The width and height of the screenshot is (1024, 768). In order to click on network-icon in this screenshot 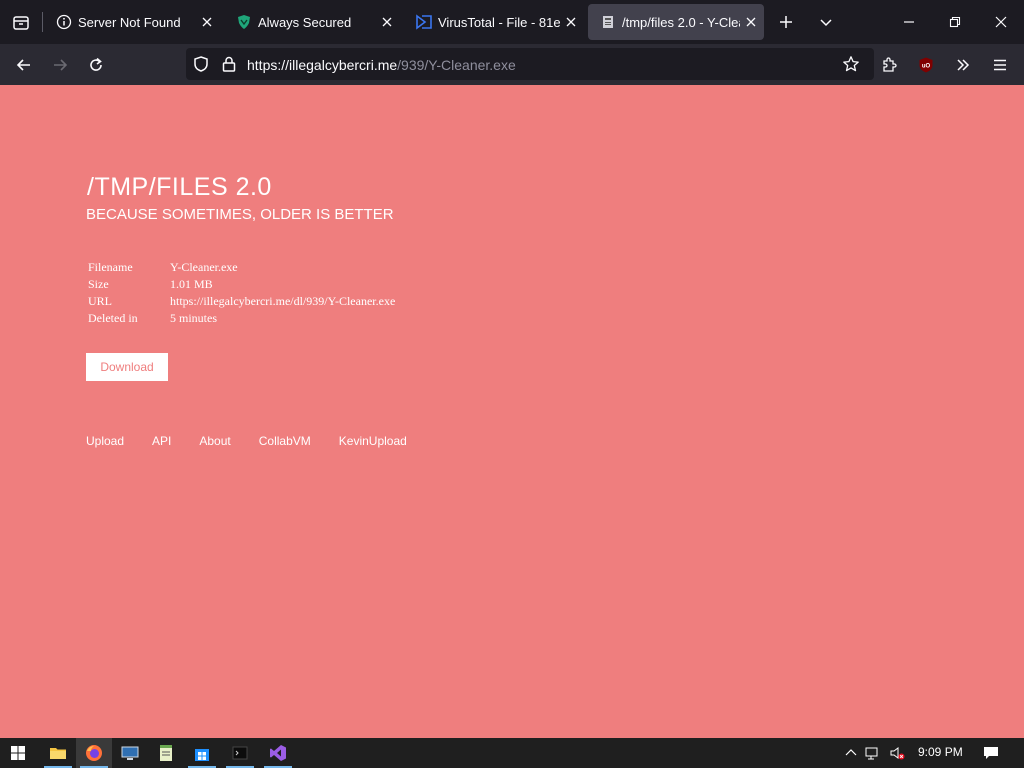, I will do `click(871, 753)`.